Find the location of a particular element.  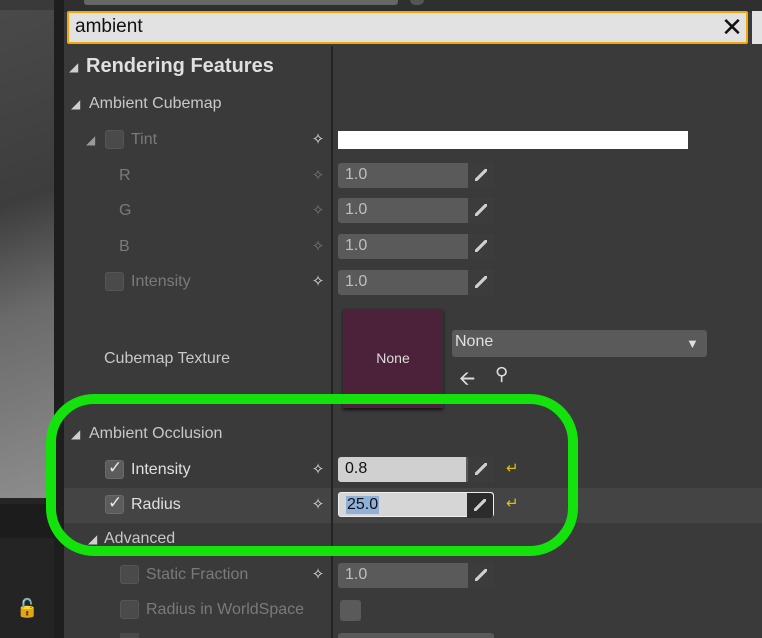

top-name-field is located at coordinates (241, 2).